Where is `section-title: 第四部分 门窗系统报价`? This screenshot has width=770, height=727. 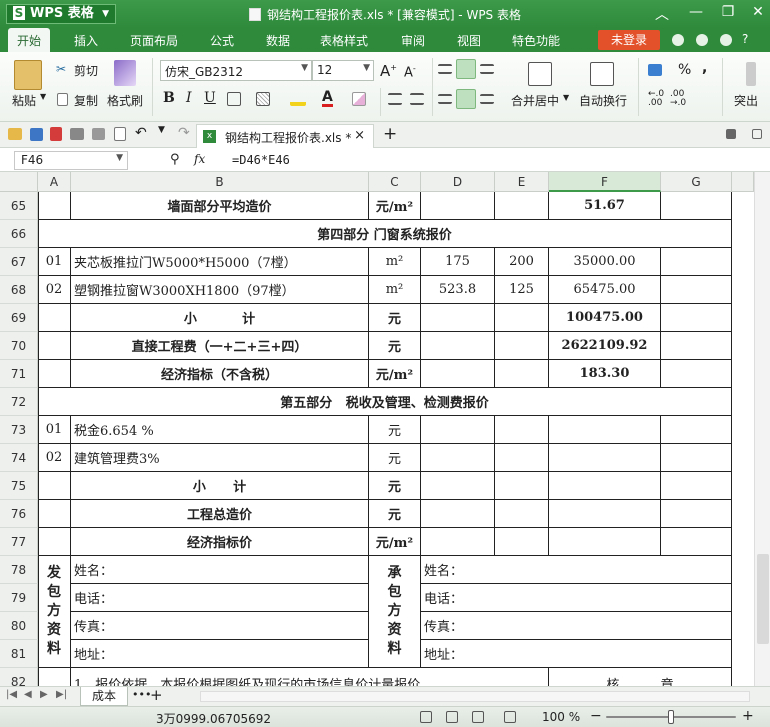 section-title: 第四部分 门窗系统报价 is located at coordinates (385, 234).